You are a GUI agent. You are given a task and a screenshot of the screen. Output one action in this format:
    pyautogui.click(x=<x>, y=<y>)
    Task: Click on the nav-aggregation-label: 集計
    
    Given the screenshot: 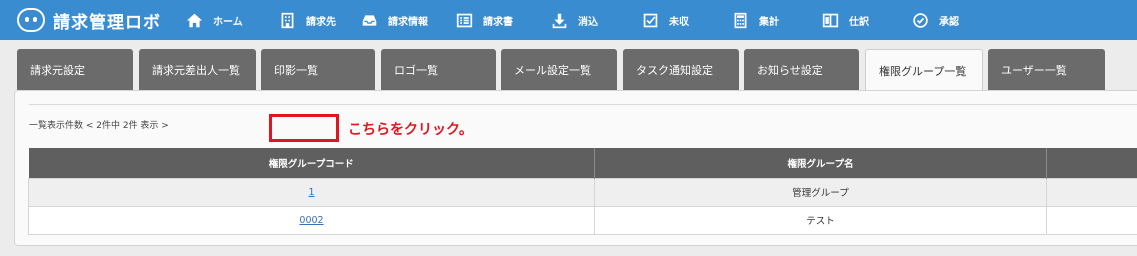 What is the action you would take?
    pyautogui.click(x=769, y=22)
    